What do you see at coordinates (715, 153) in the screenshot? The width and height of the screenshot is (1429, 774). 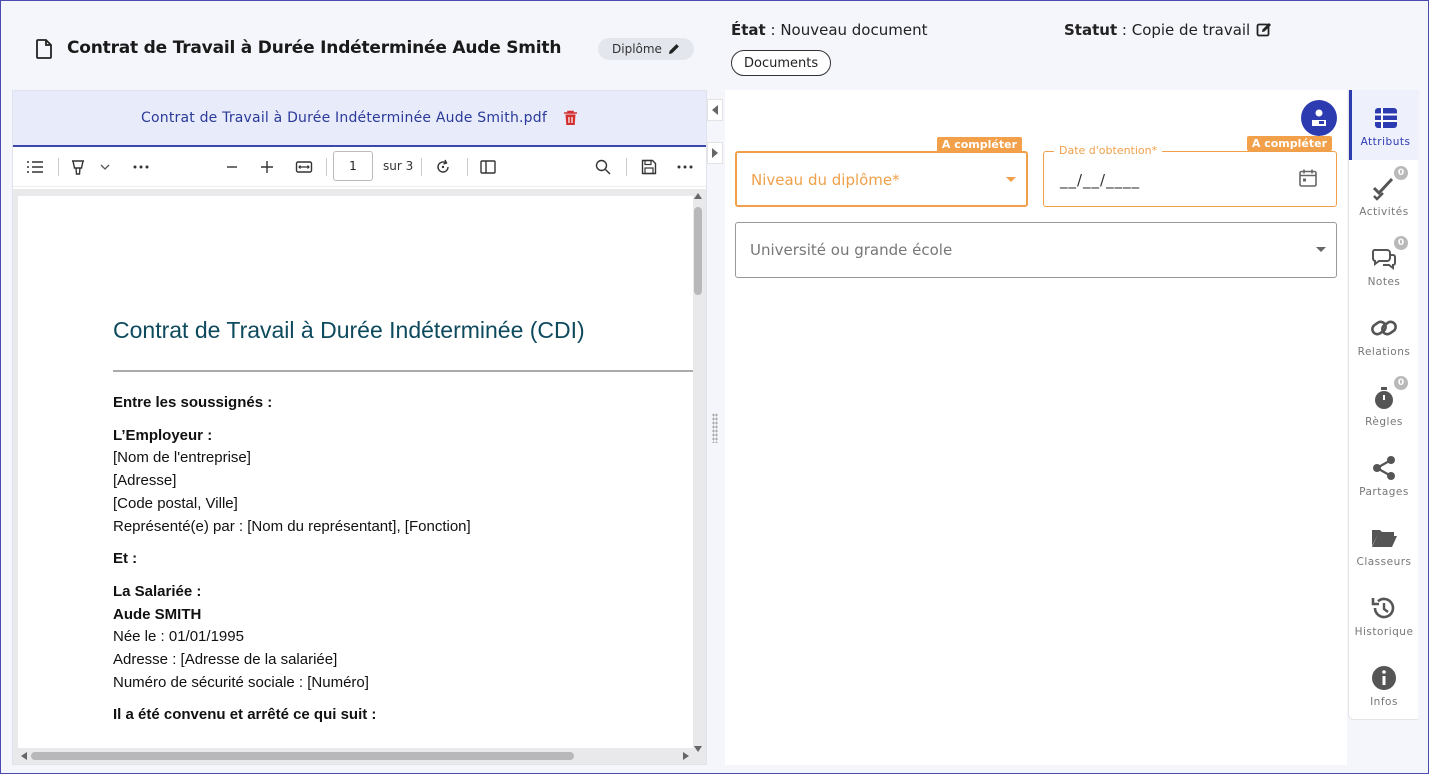 I see `collapse-right-button` at bounding box center [715, 153].